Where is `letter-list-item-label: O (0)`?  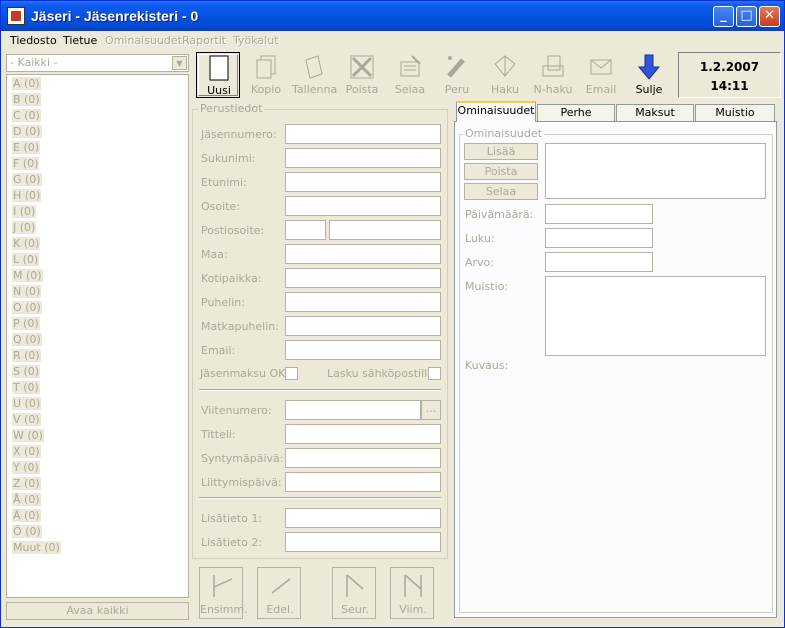 letter-list-item-label: O (0) is located at coordinates (27, 307).